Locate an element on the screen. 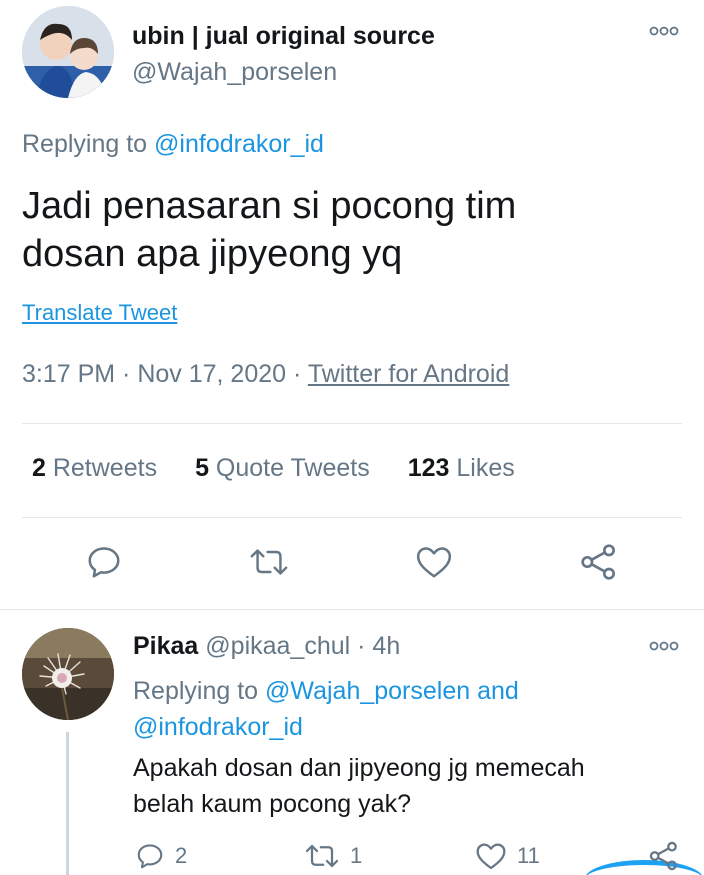  like-action: 11 is located at coordinates (507, 856).